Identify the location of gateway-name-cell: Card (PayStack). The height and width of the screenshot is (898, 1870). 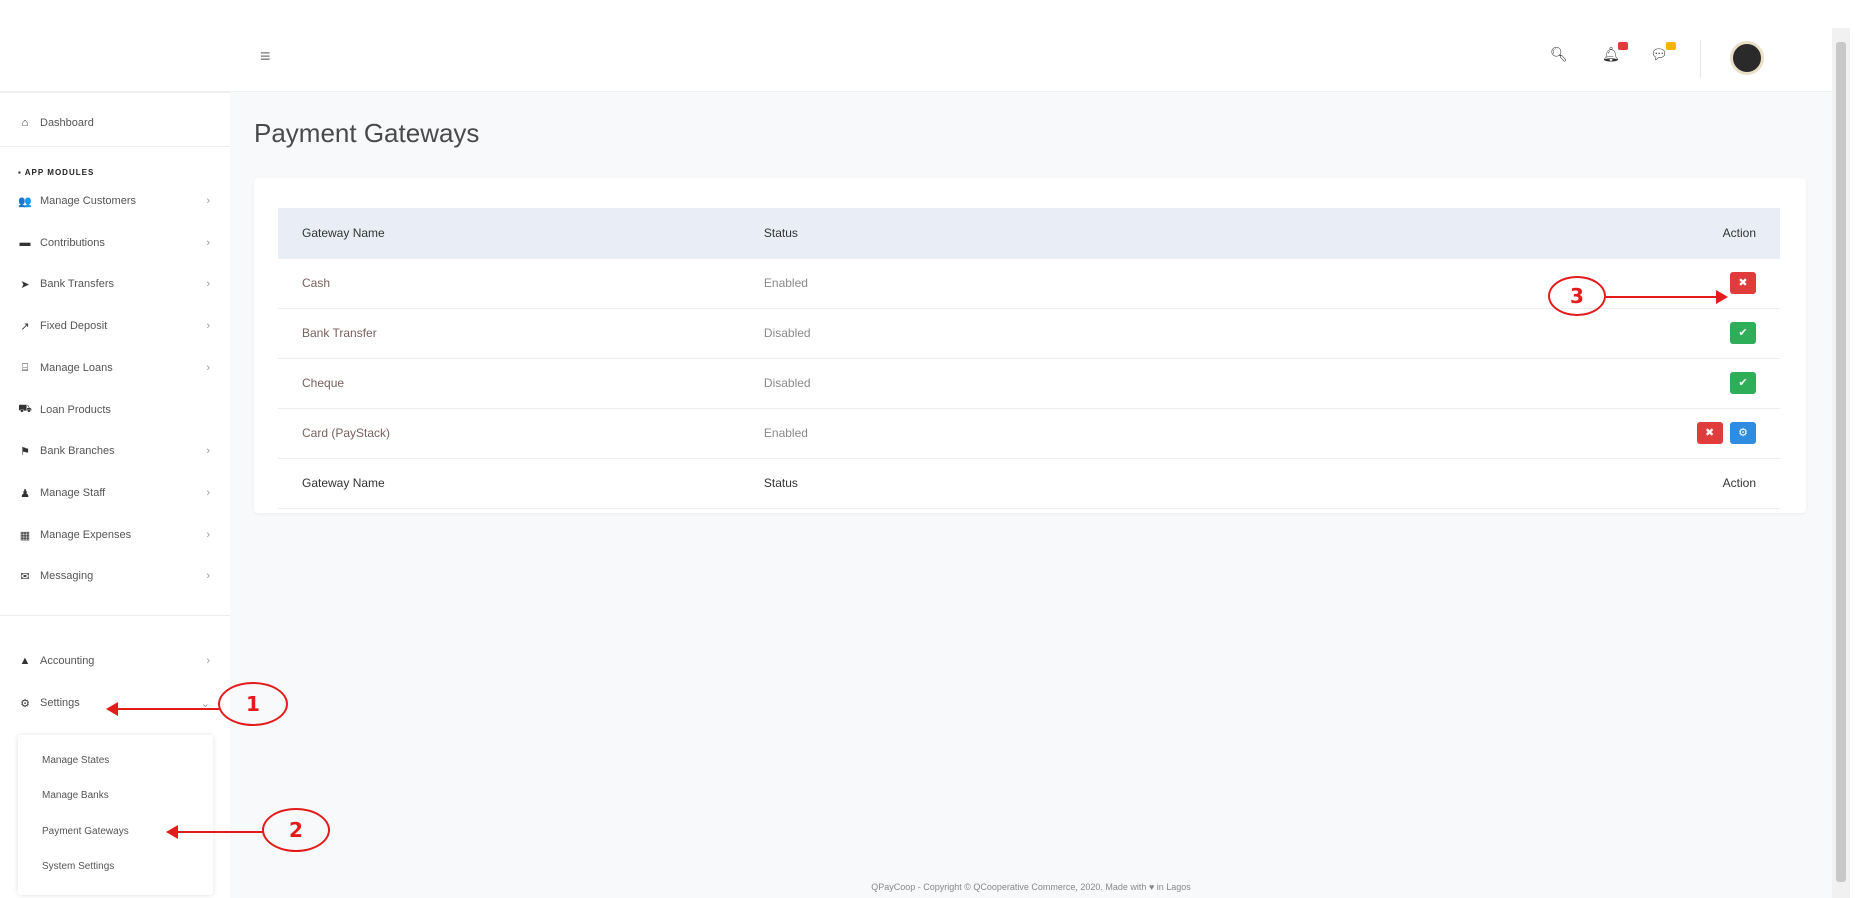
(509, 433).